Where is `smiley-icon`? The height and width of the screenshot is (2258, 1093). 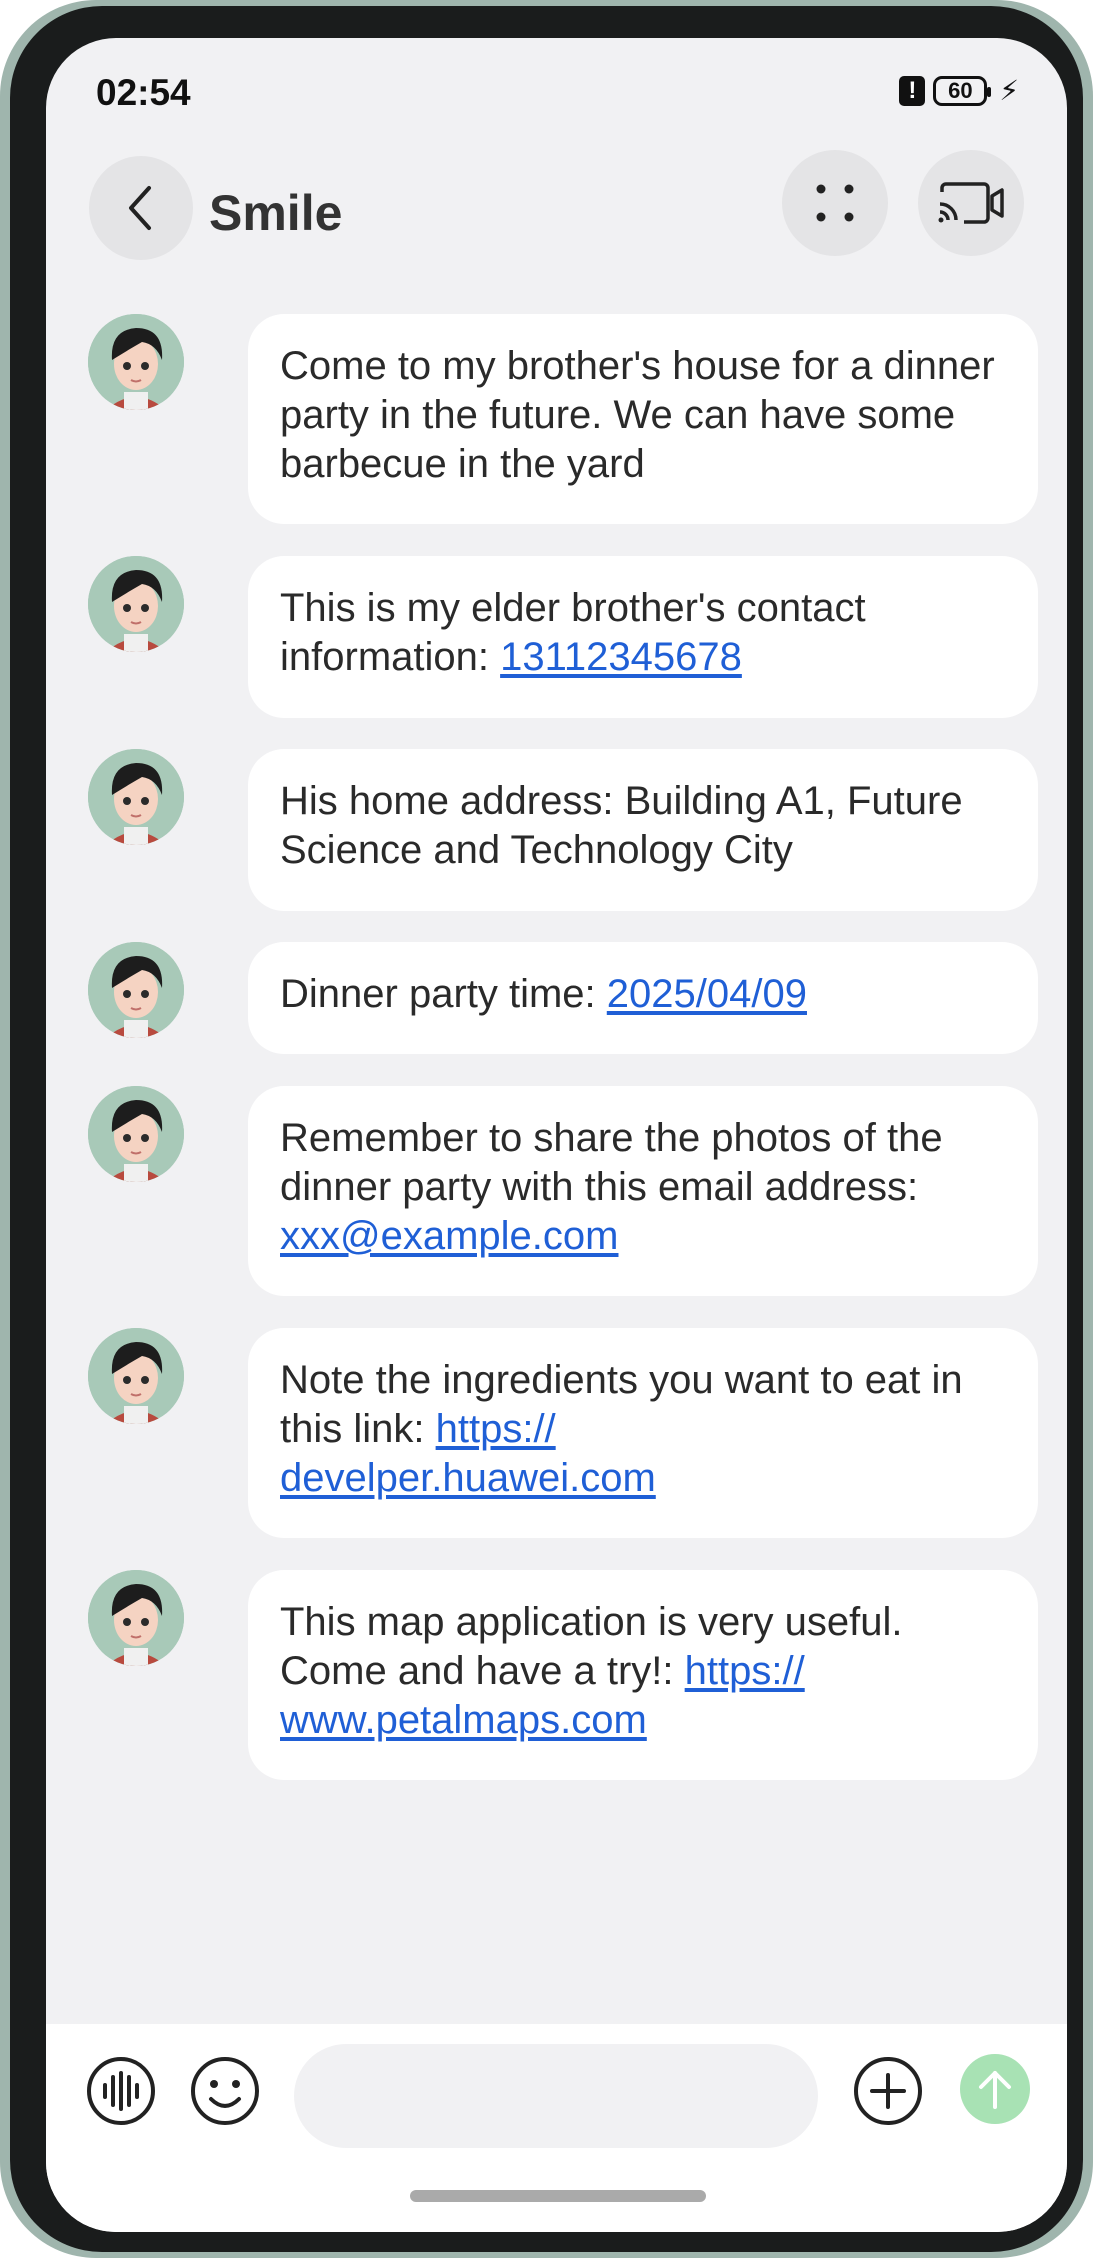 smiley-icon is located at coordinates (225, 2091).